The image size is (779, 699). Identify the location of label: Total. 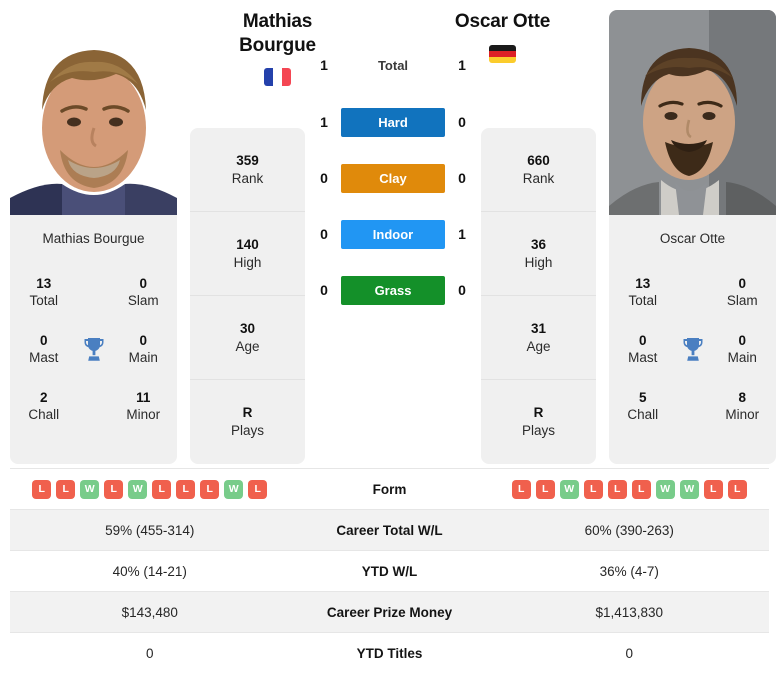
(44, 300).